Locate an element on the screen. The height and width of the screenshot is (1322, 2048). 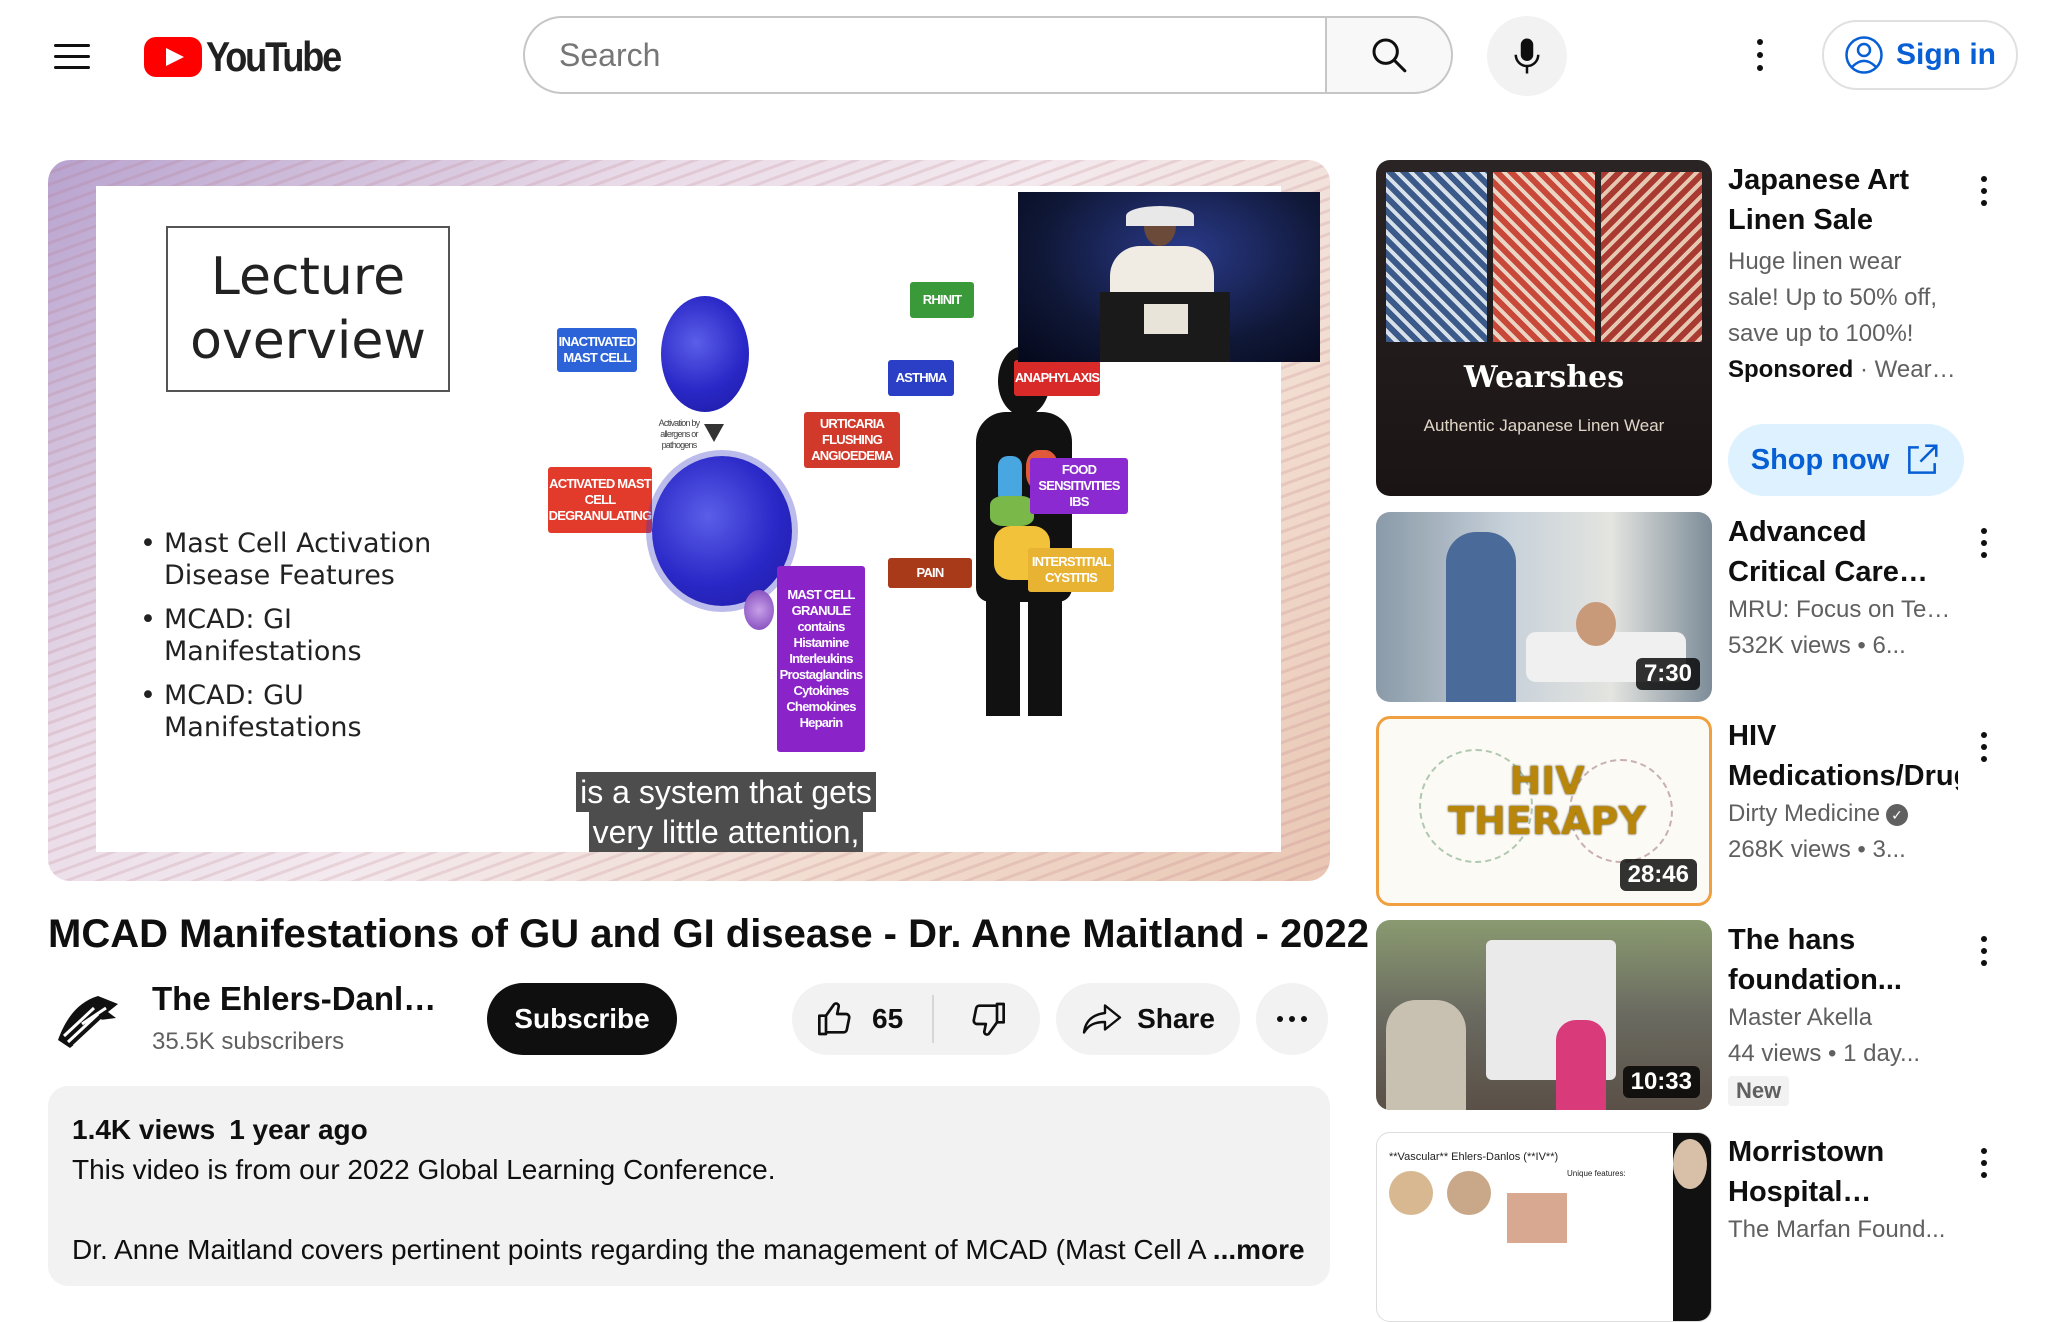
more-actions-button is located at coordinates (1292, 1019).